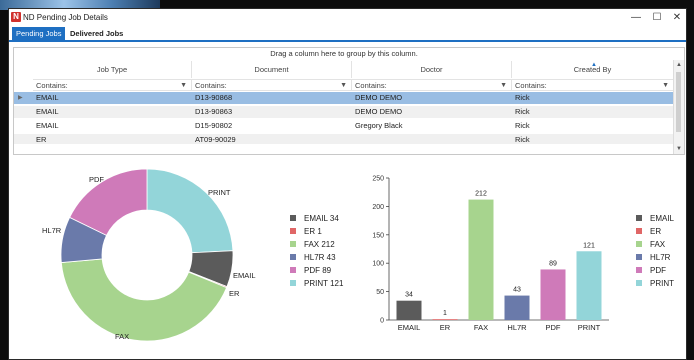 The height and width of the screenshot is (360, 694). Describe the element at coordinates (445, 319) in the screenshot. I see `bar-er` at that location.